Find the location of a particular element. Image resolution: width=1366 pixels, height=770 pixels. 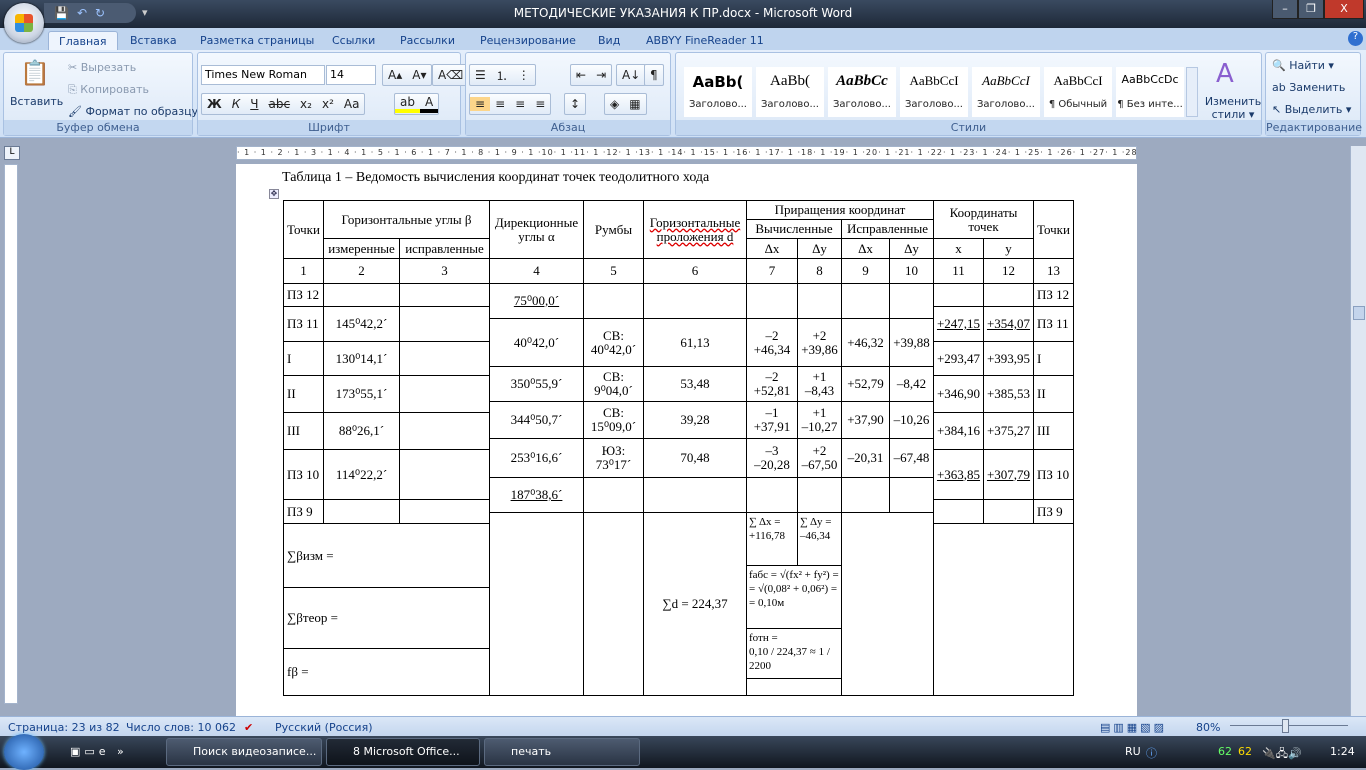

header-dx: Δx is located at coordinates (865, 248).